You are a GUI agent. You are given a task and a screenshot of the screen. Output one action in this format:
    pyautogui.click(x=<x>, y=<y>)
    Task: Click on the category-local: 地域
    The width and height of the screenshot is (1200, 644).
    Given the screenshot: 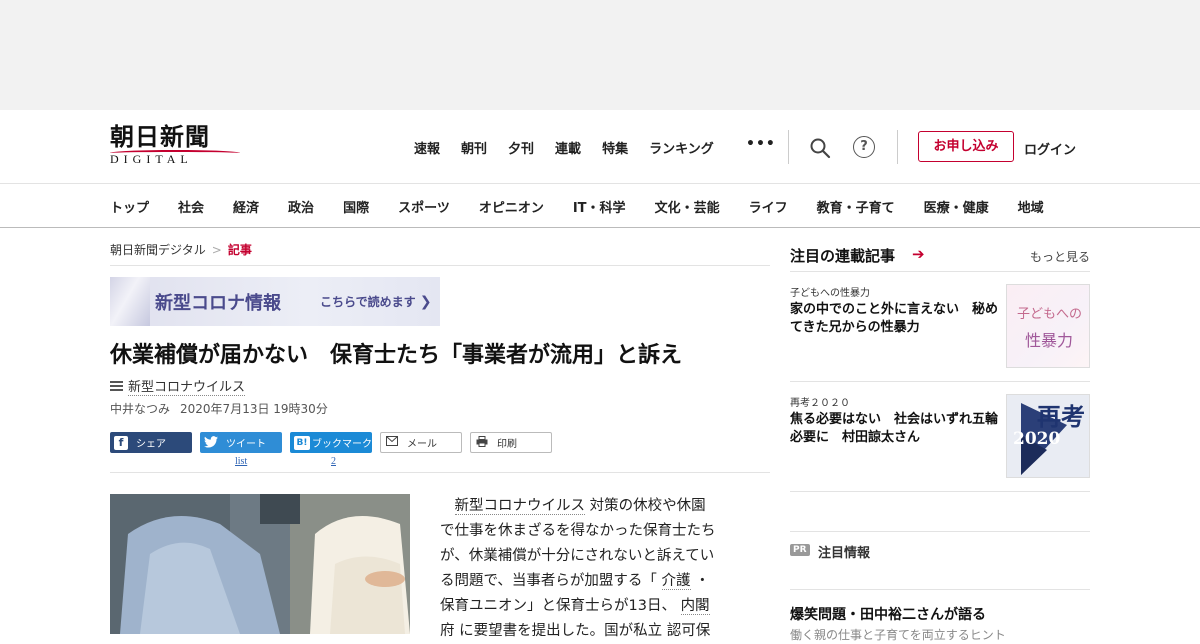 What is the action you would take?
    pyautogui.click(x=1031, y=206)
    